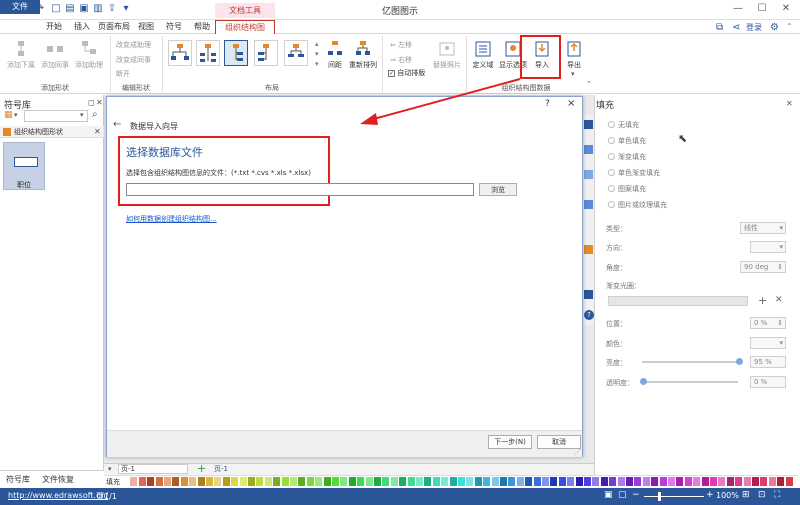 This screenshot has width=800, height=505. Describe the element at coordinates (588, 294) in the screenshot. I see `layer-tool-icon` at that location.